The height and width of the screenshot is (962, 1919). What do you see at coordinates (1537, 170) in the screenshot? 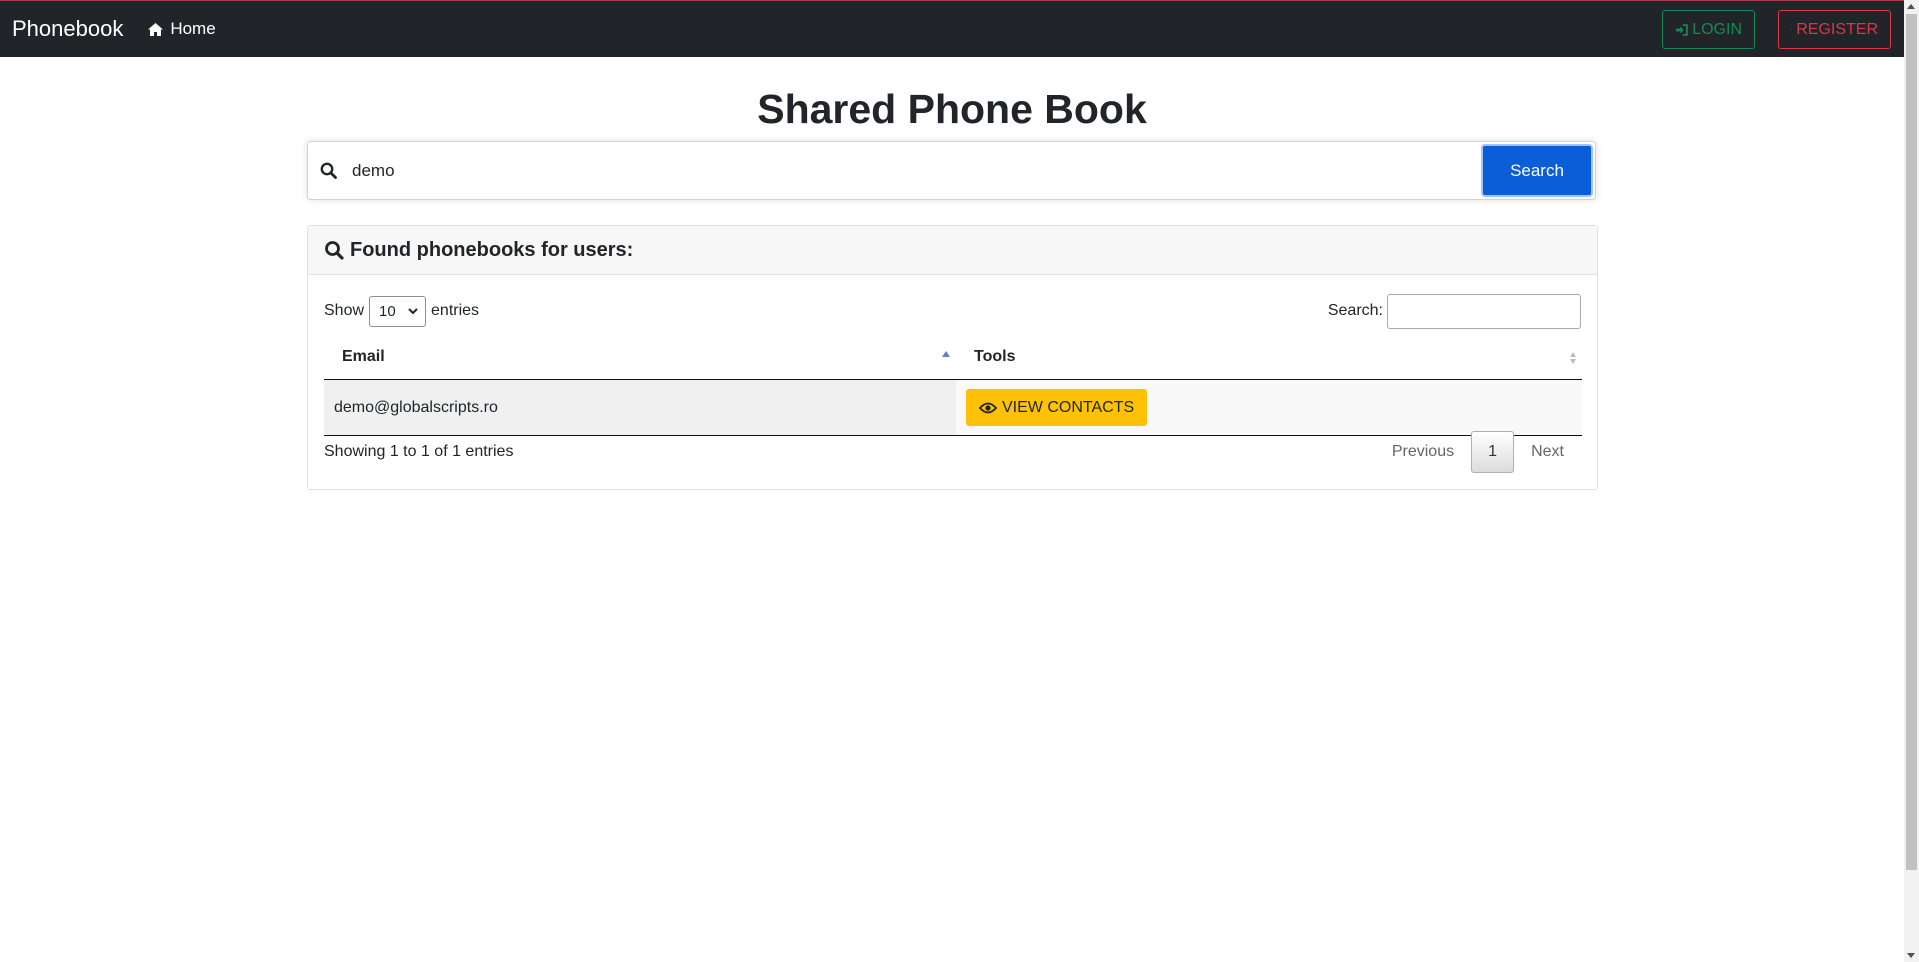
I see `search-button: Search` at bounding box center [1537, 170].